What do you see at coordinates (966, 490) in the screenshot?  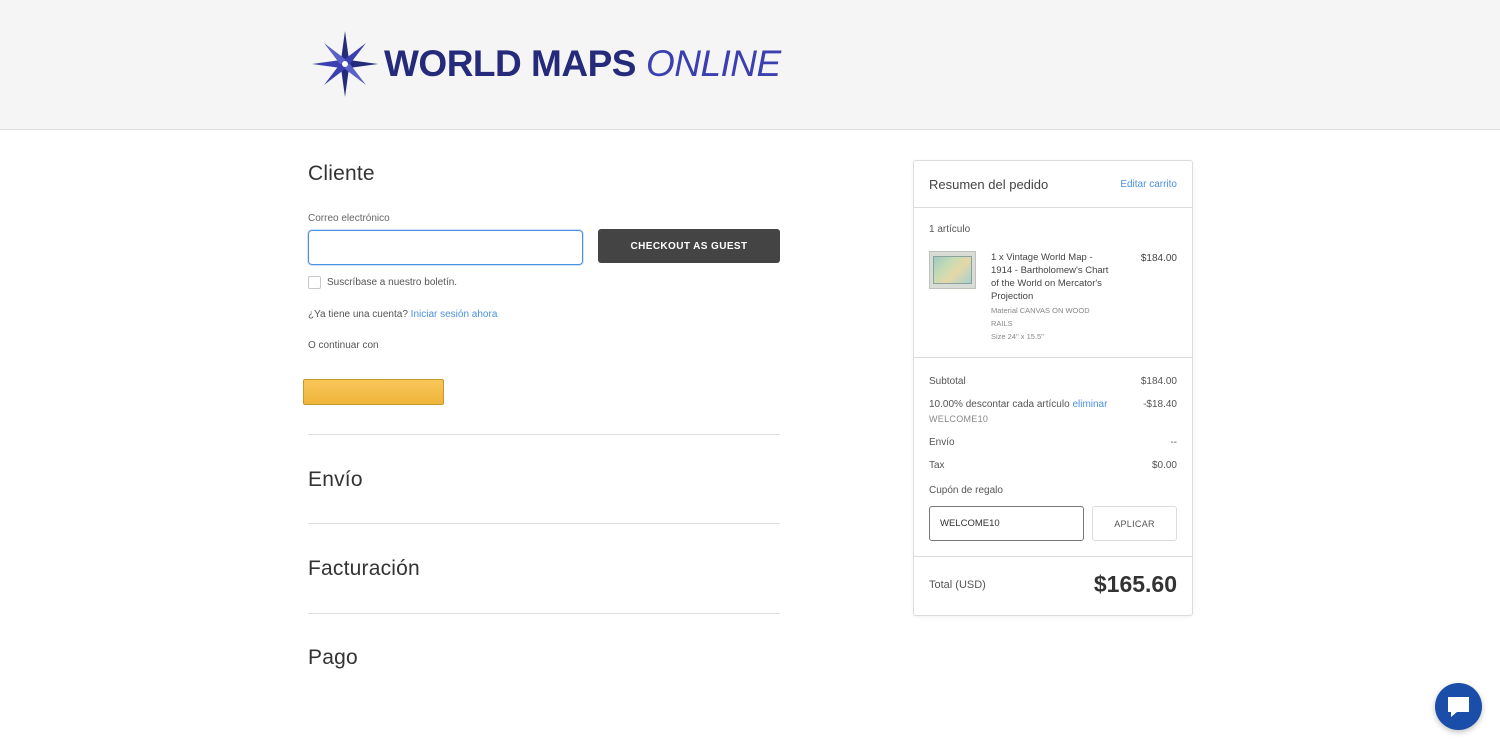 I see `coupon-label: Cupón de regalo` at bounding box center [966, 490].